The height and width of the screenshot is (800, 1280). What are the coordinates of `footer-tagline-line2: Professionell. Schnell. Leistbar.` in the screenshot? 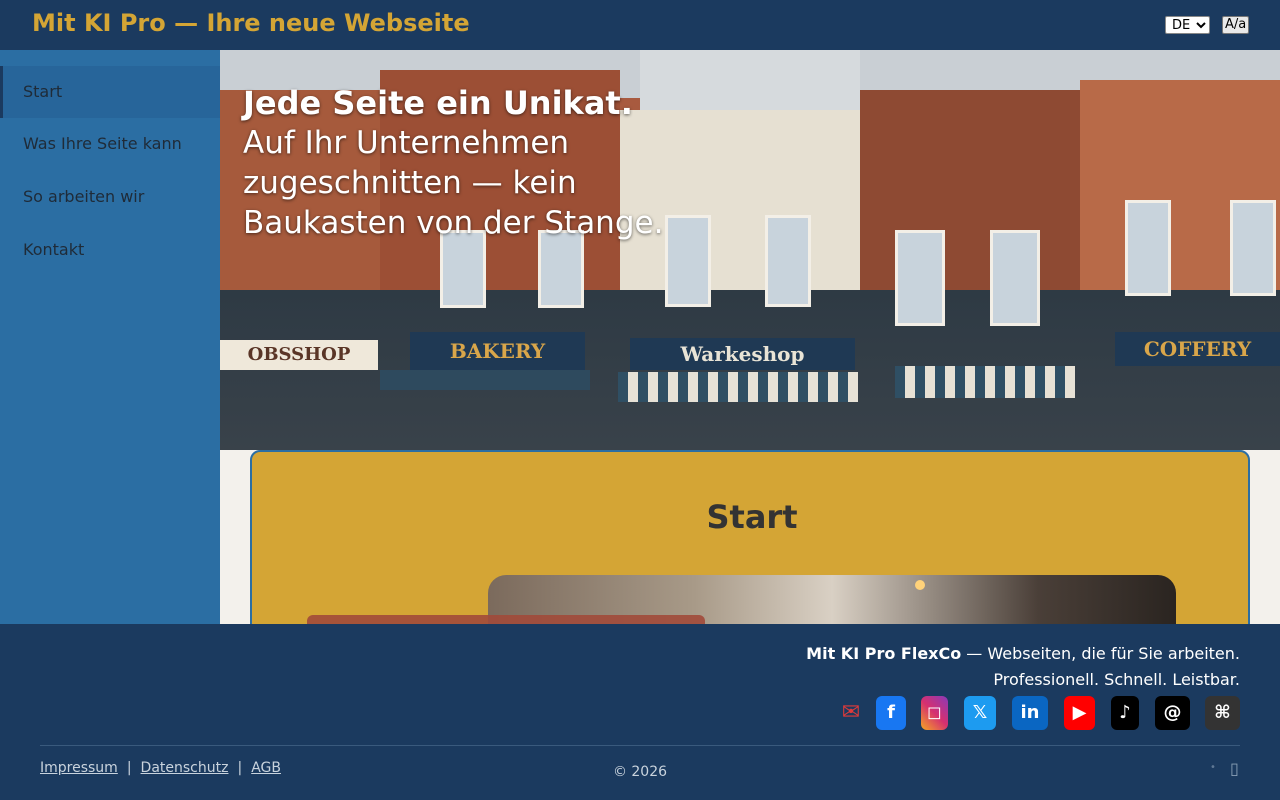 It's located at (1116, 679).